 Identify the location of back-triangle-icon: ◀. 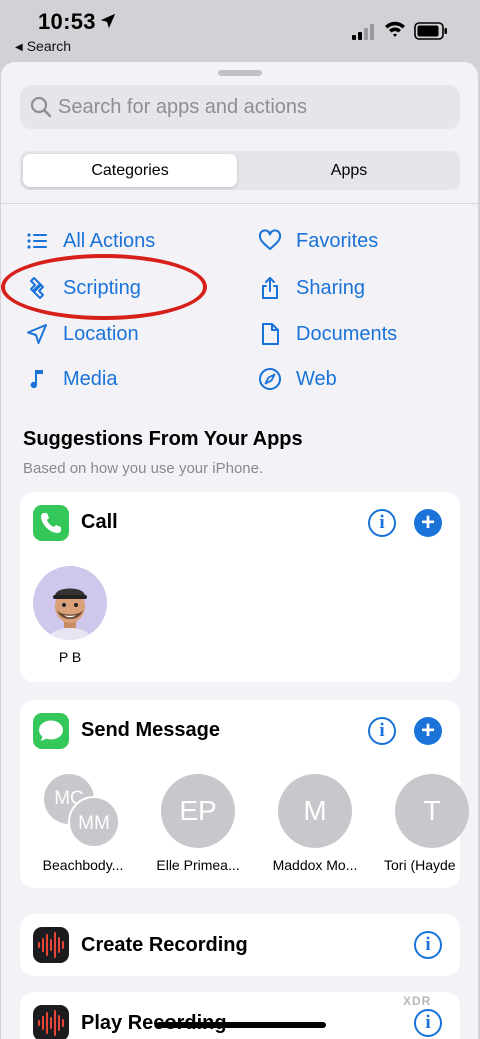
(19, 47).